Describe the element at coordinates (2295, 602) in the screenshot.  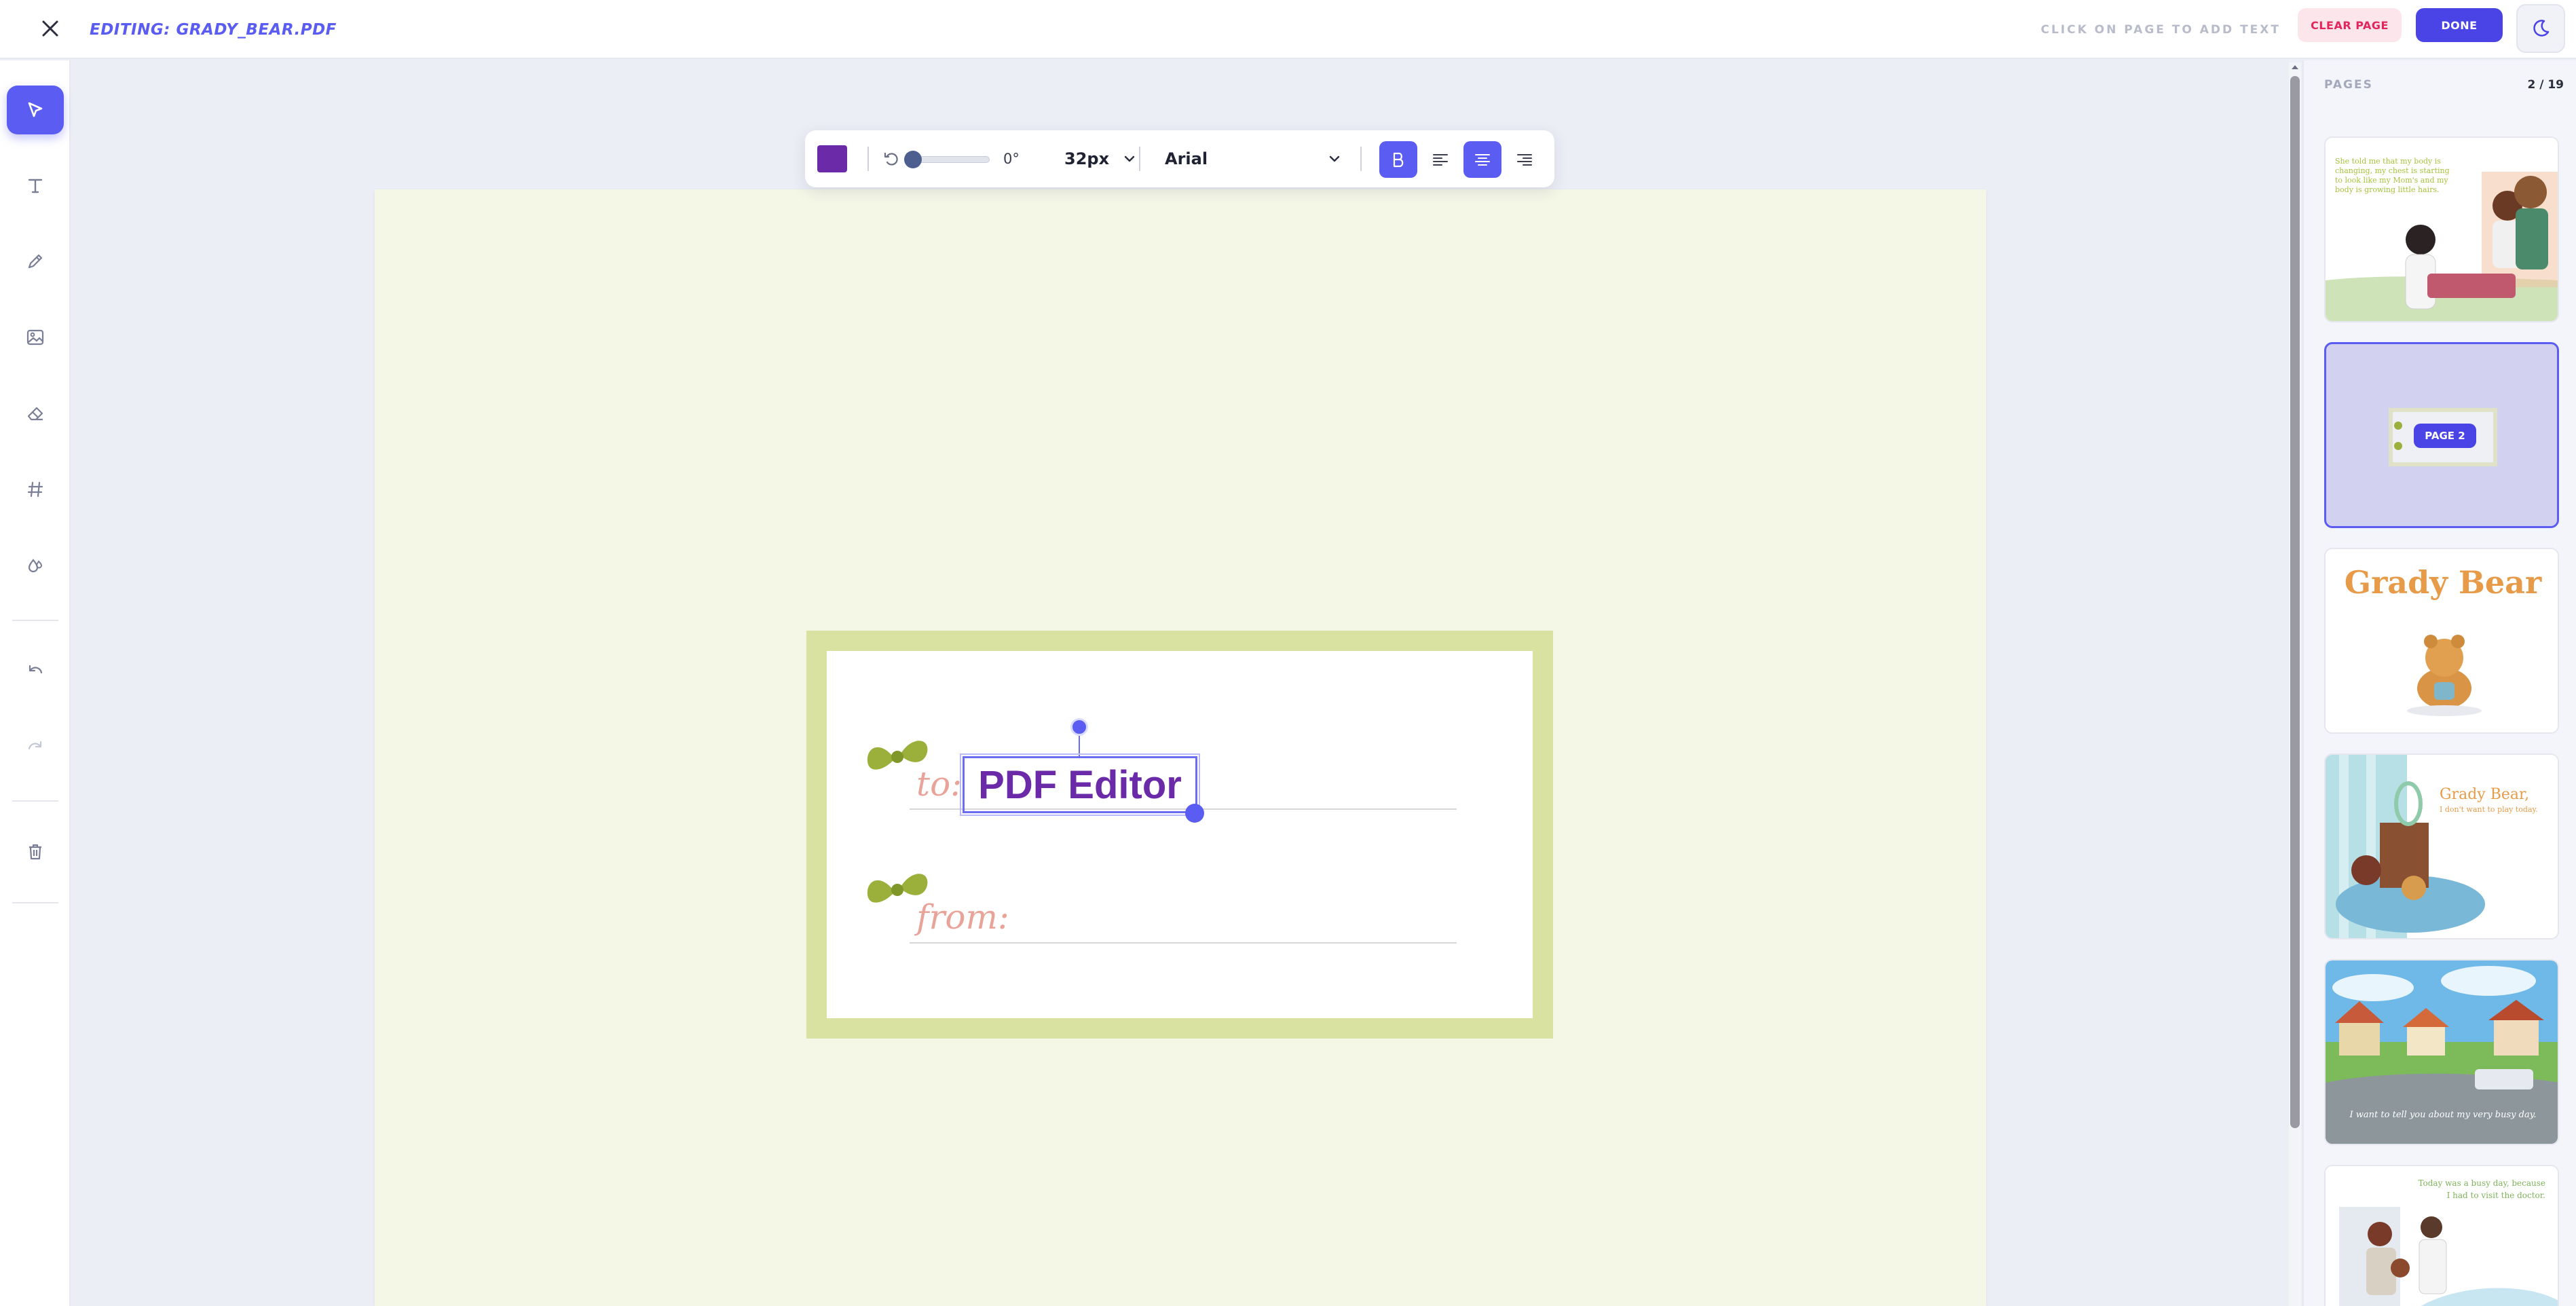
I see `scrollbar-thumb` at that location.